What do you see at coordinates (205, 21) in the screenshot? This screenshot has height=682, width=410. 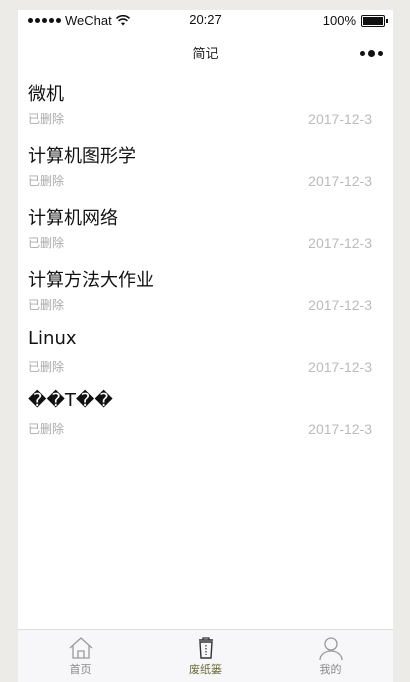 I see `status-bar: WeChat 20:27 100%` at bounding box center [205, 21].